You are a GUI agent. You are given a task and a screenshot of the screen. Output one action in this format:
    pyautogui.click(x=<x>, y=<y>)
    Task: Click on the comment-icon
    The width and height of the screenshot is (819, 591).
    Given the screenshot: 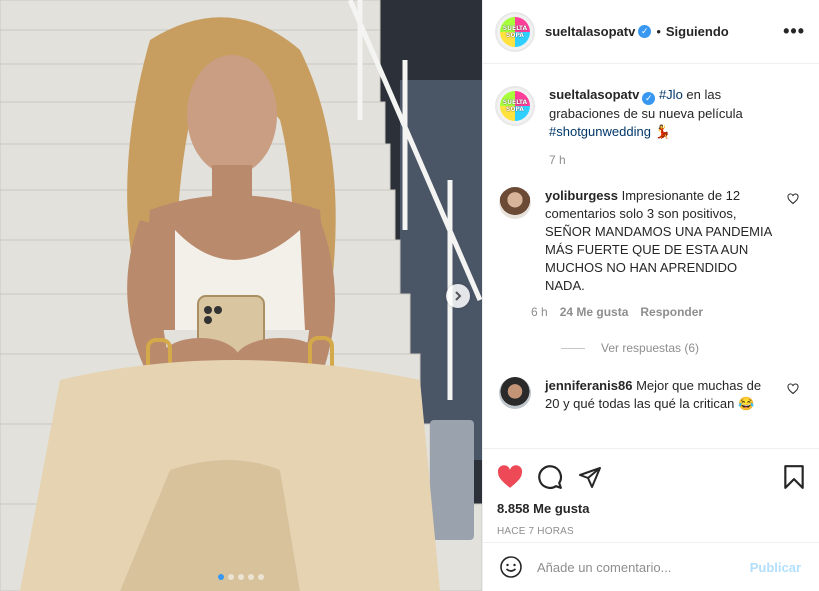 What is the action you would take?
    pyautogui.click(x=550, y=477)
    